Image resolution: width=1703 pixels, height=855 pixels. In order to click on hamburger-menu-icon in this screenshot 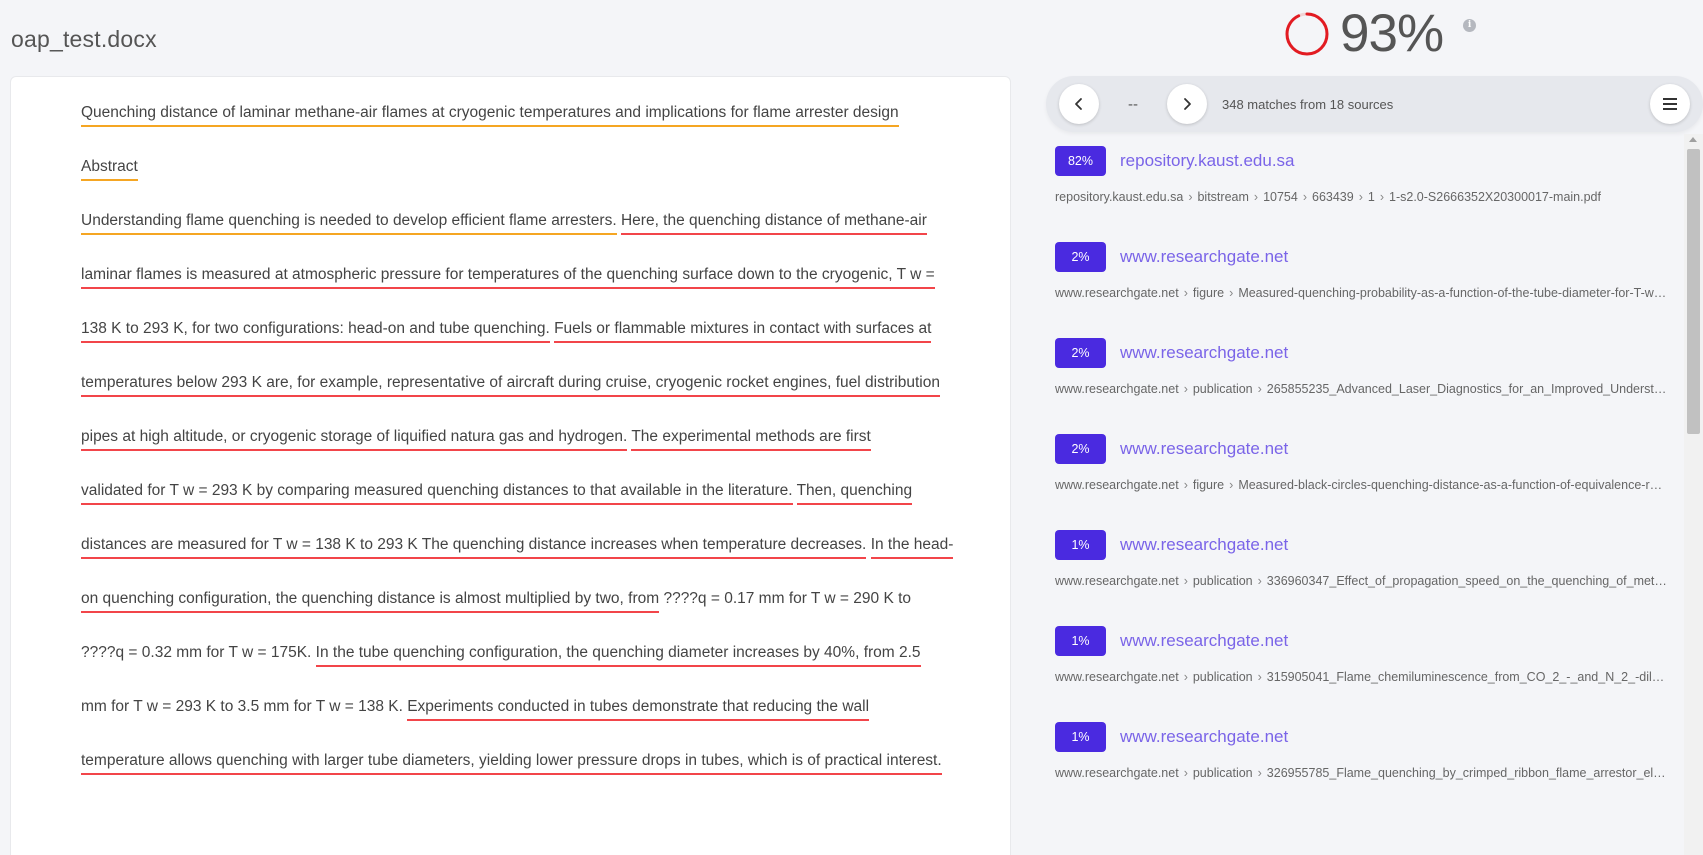, I will do `click(1670, 104)`.